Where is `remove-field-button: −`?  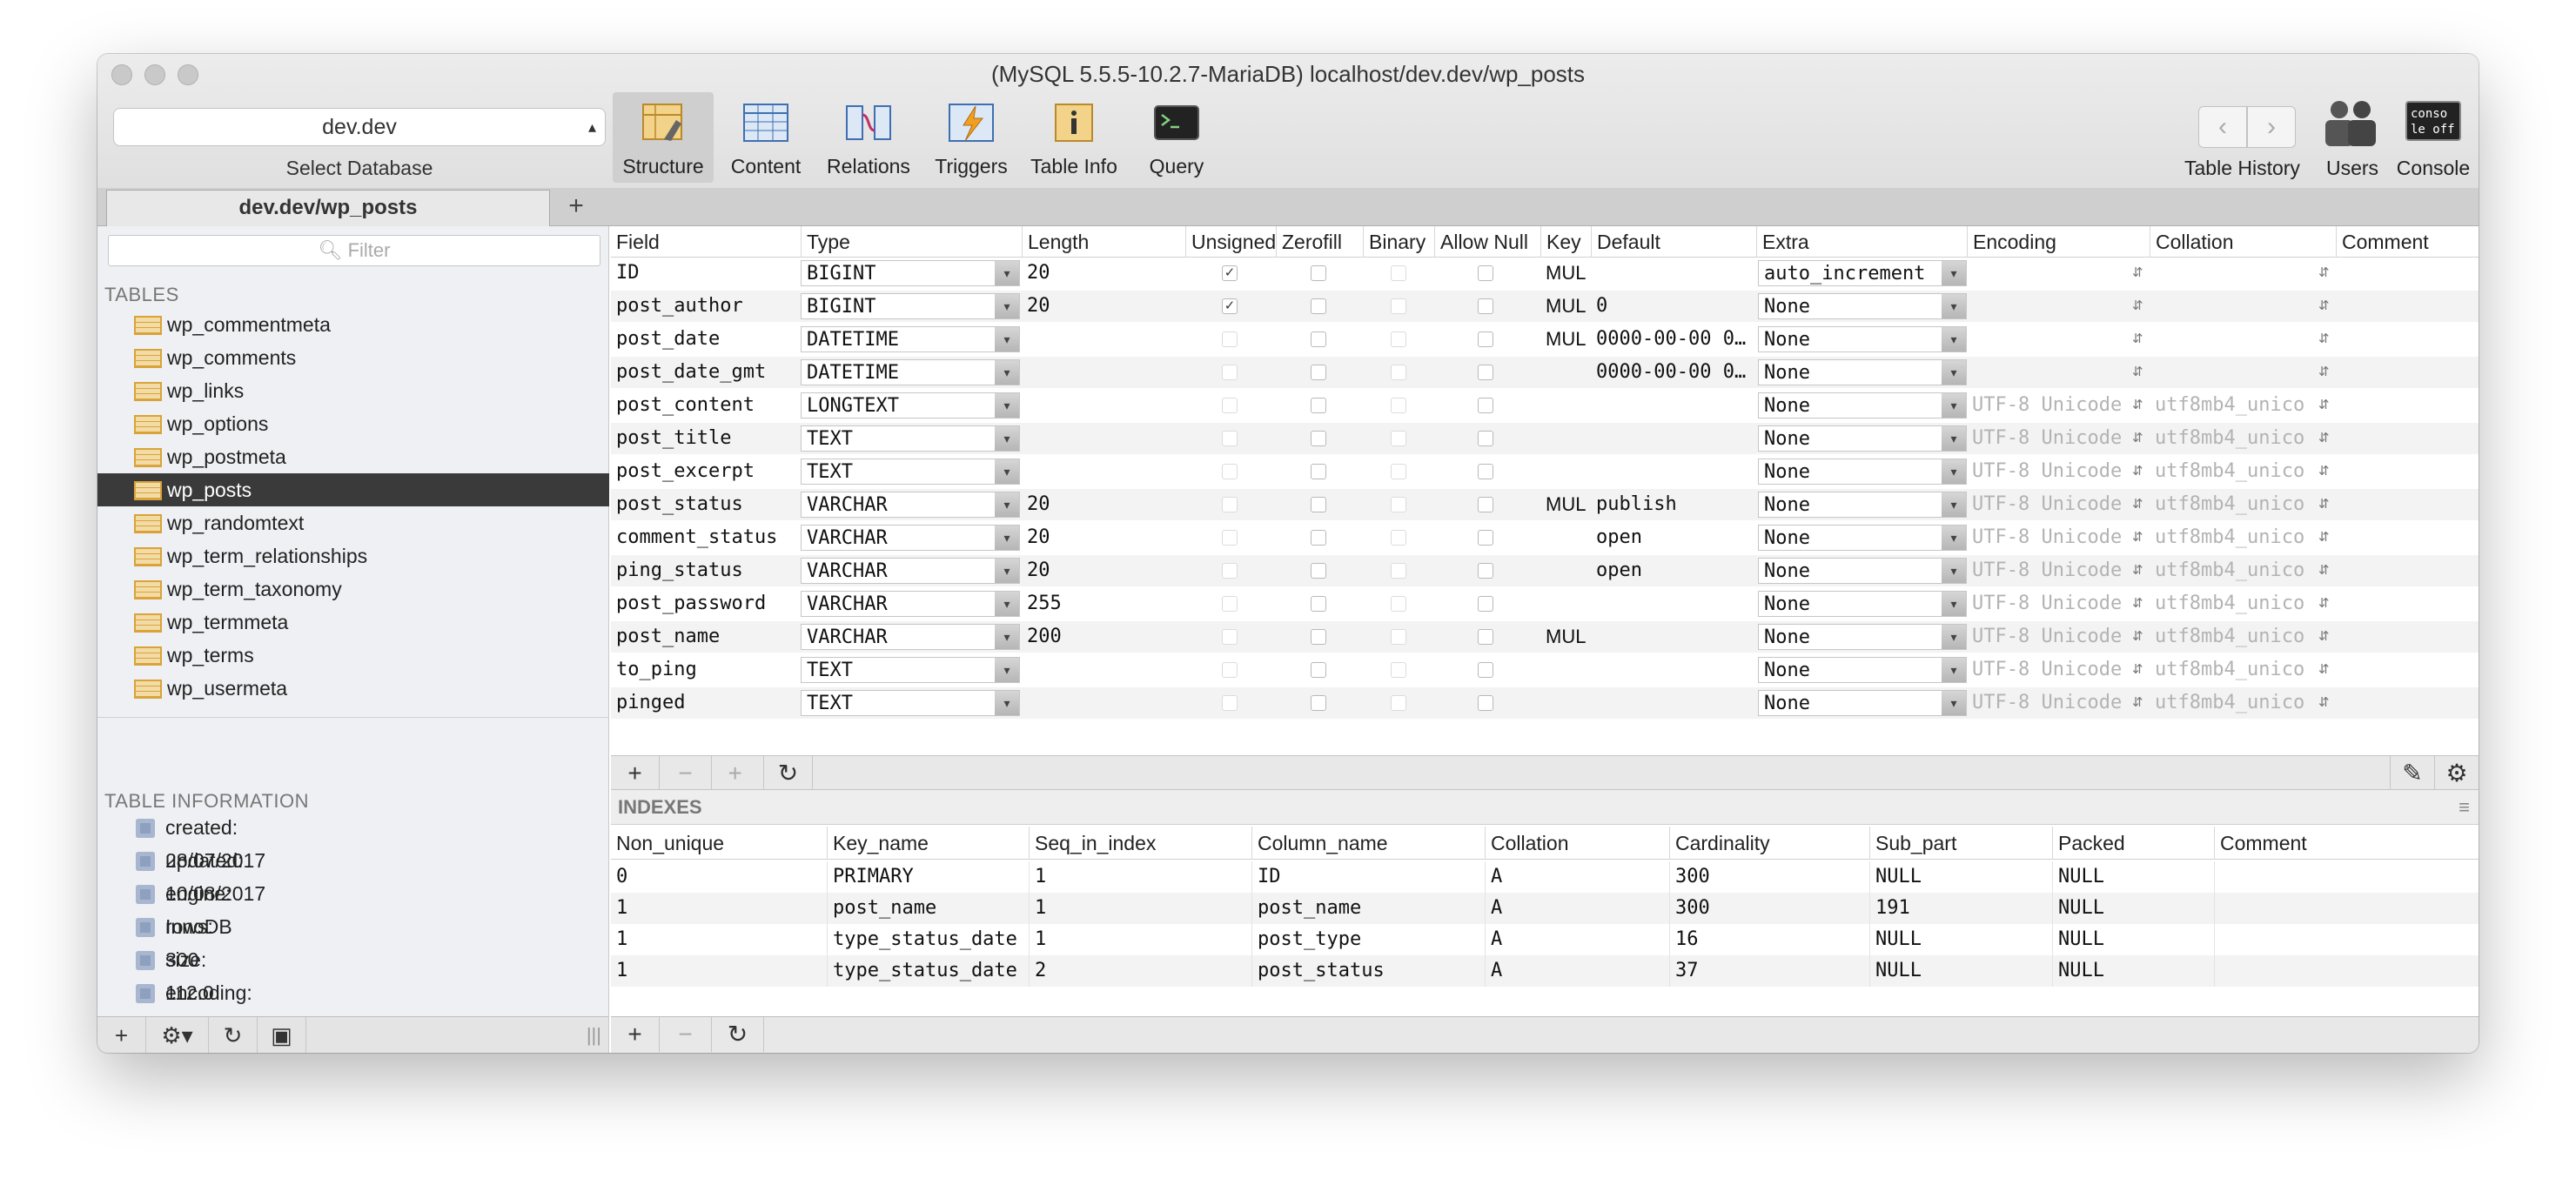
remove-field-button: − is located at coordinates (686, 773).